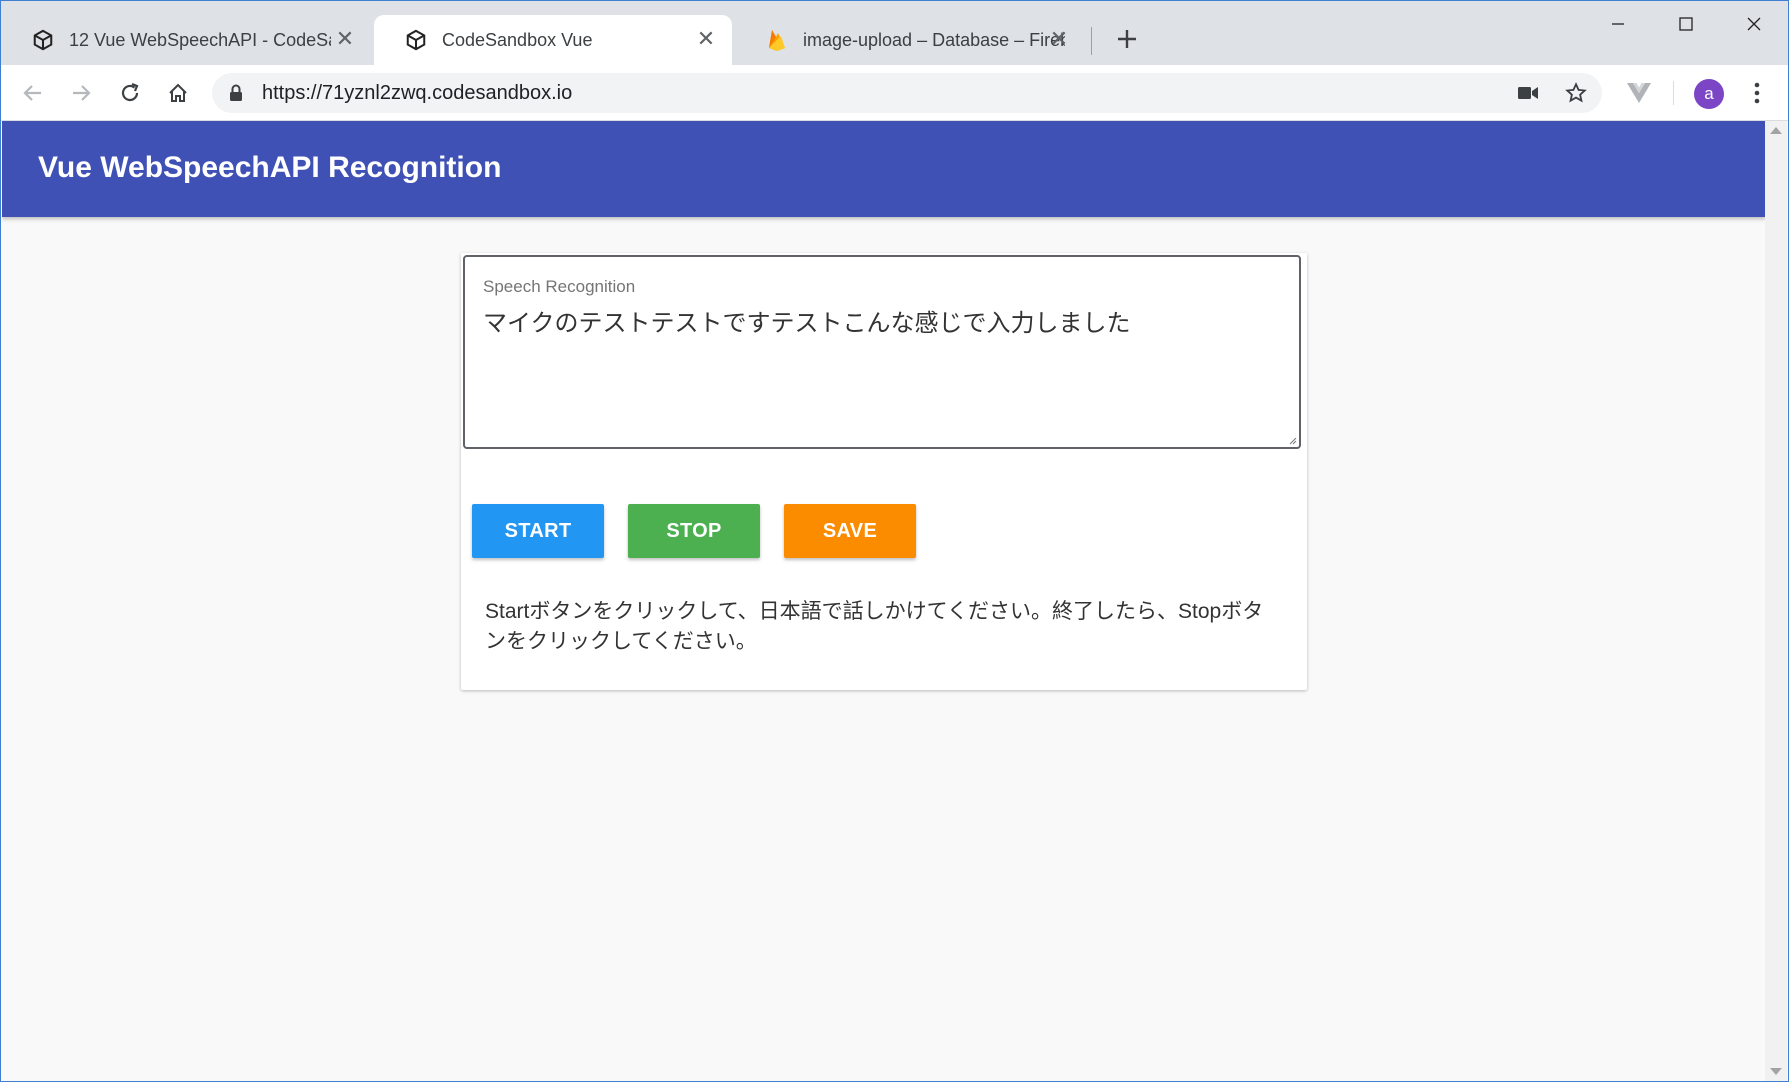  I want to click on vue-devtools-extension, so click(1639, 93).